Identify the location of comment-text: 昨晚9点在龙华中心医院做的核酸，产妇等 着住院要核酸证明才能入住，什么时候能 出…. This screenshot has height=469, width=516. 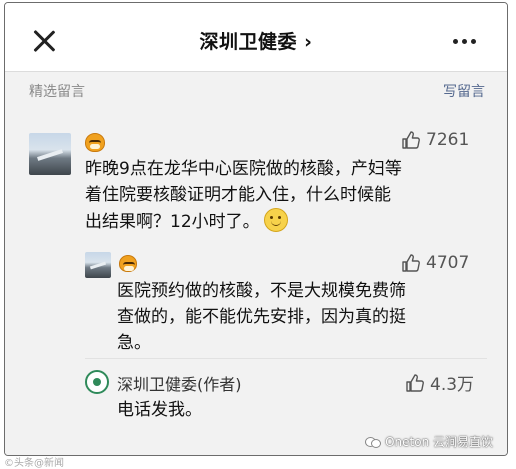
(243, 195).